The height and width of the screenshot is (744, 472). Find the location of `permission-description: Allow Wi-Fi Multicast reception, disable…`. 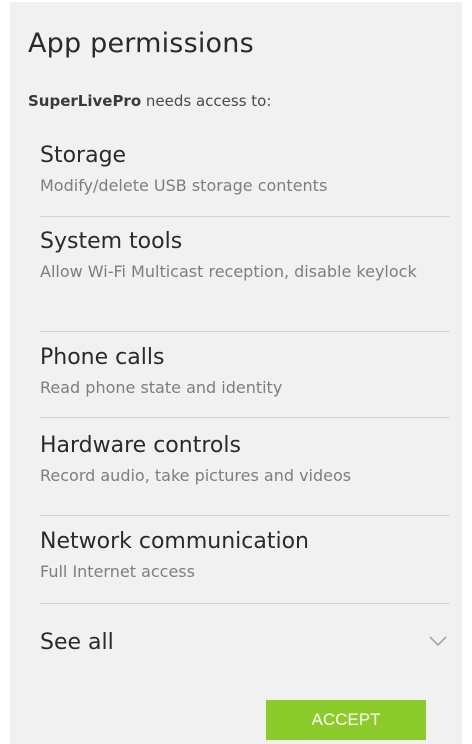

permission-description: Allow Wi-Fi Multicast reception, disable… is located at coordinates (228, 271).